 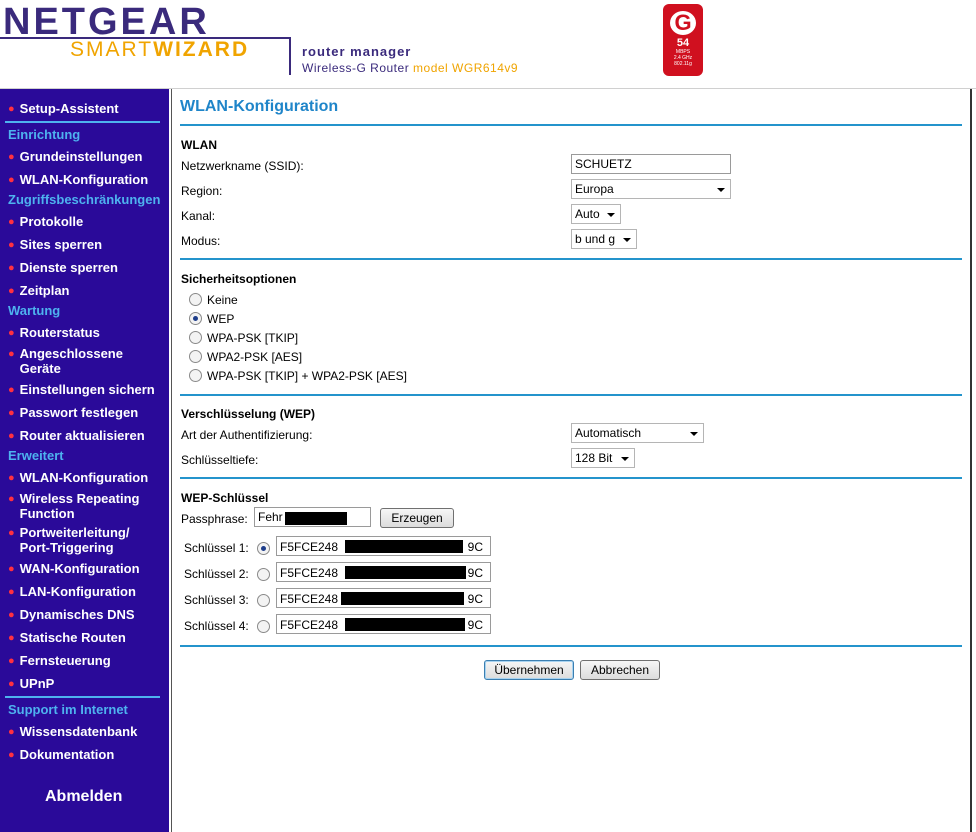 I want to click on security-option-wep: WEP, so click(x=211, y=320).